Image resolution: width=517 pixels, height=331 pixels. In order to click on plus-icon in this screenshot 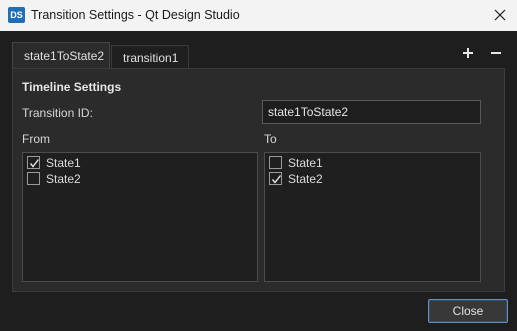, I will do `click(468, 53)`.